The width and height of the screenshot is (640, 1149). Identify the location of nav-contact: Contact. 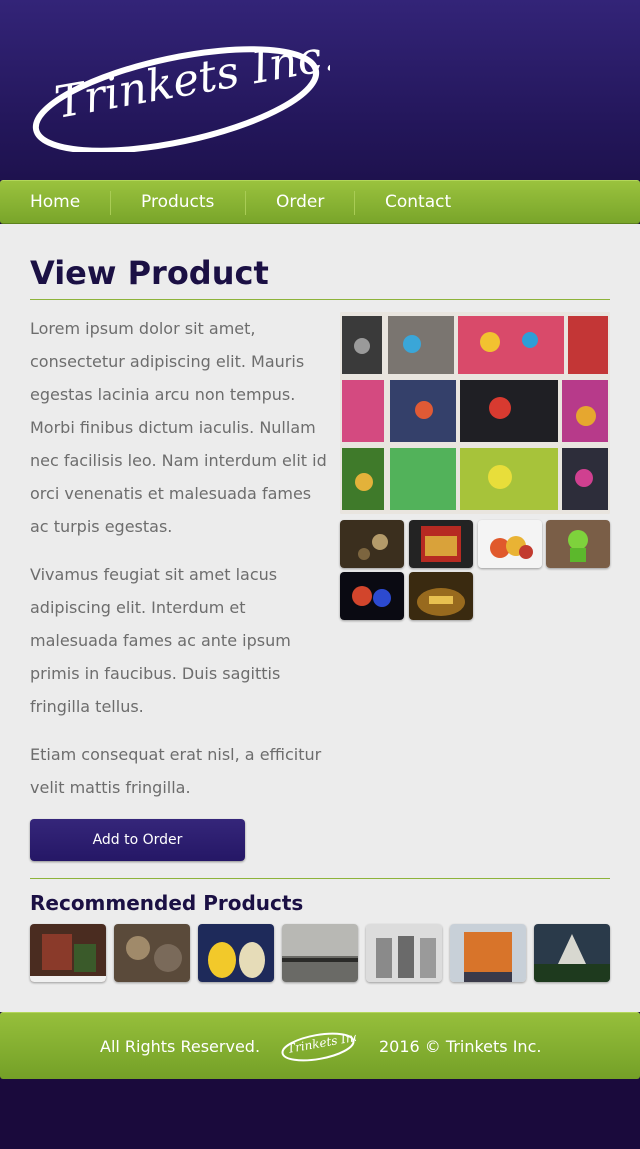
(418, 203).